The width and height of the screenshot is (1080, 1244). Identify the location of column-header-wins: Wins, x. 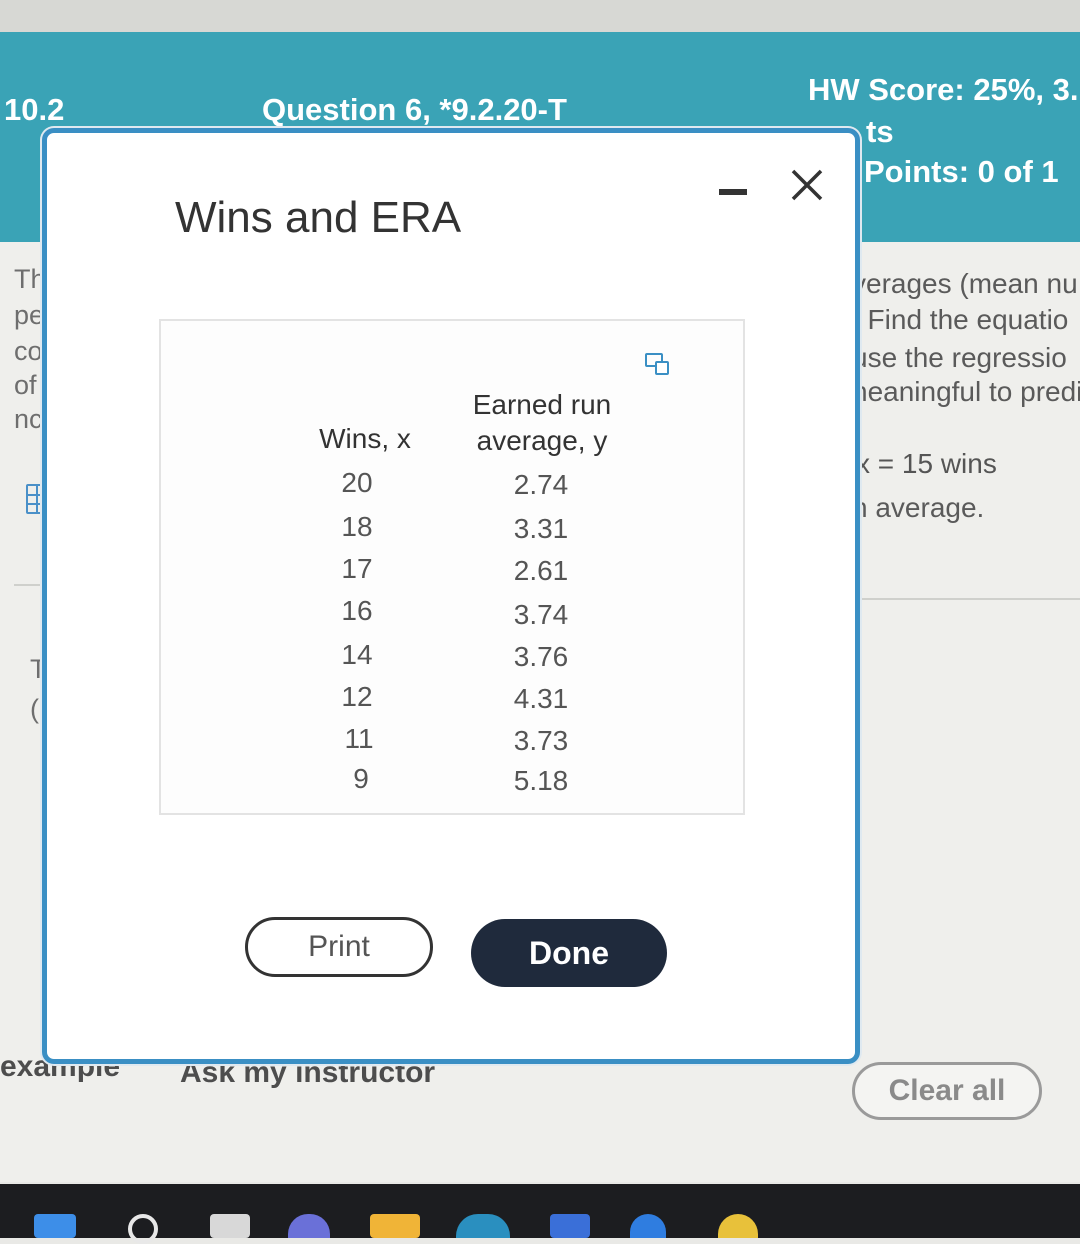
(365, 438).